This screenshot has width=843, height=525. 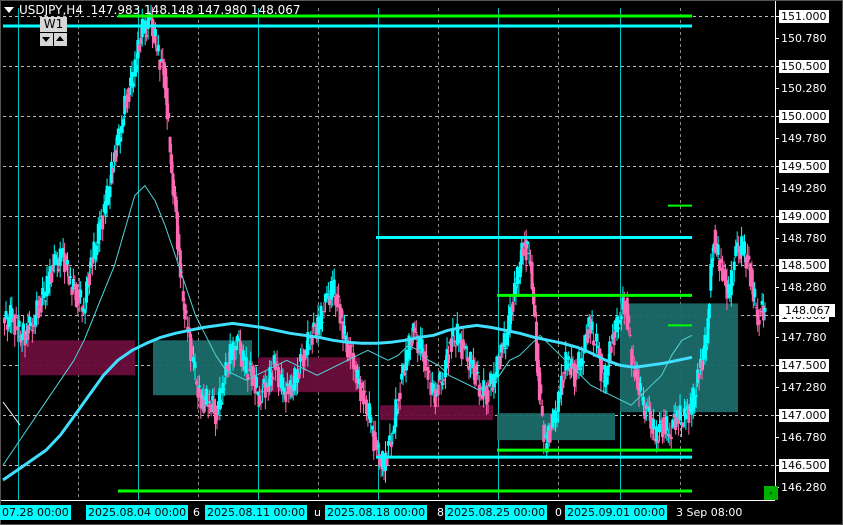 I want to click on time-label-fragment: 6, so click(x=196, y=512).